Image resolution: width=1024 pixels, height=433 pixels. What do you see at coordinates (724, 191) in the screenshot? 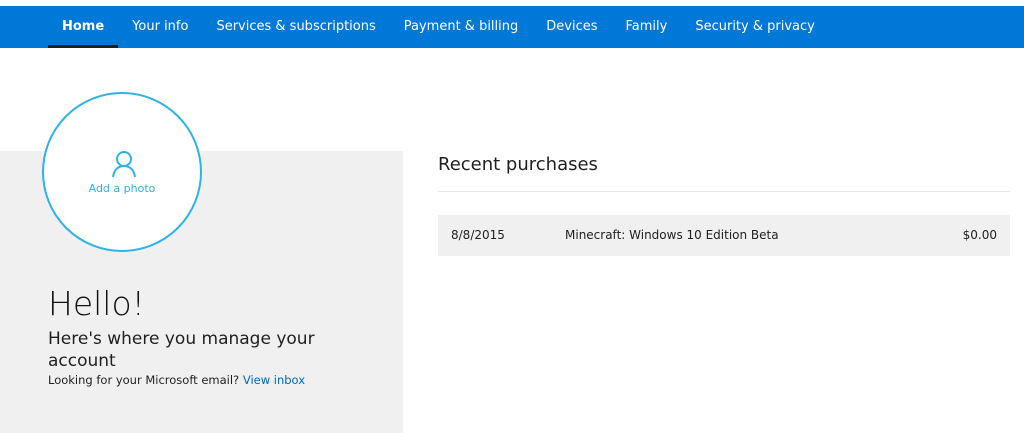
I see `section-divider` at bounding box center [724, 191].